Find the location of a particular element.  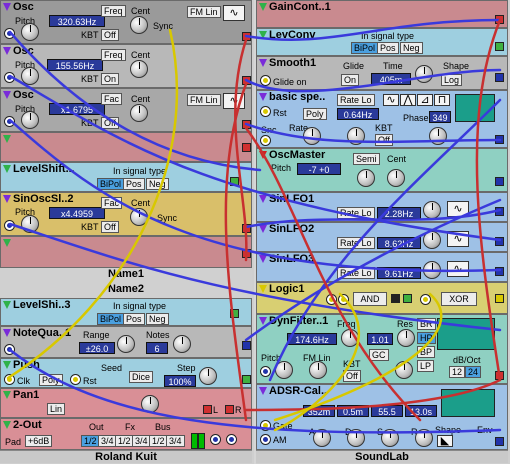

lin-button: Lin is located at coordinates (56, 409).